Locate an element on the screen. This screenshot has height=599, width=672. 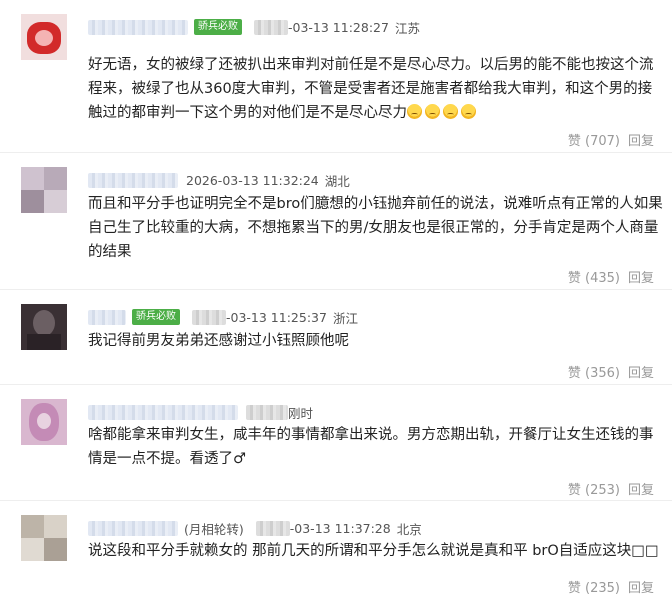
like-button: 赞 (253) is located at coordinates (594, 488).